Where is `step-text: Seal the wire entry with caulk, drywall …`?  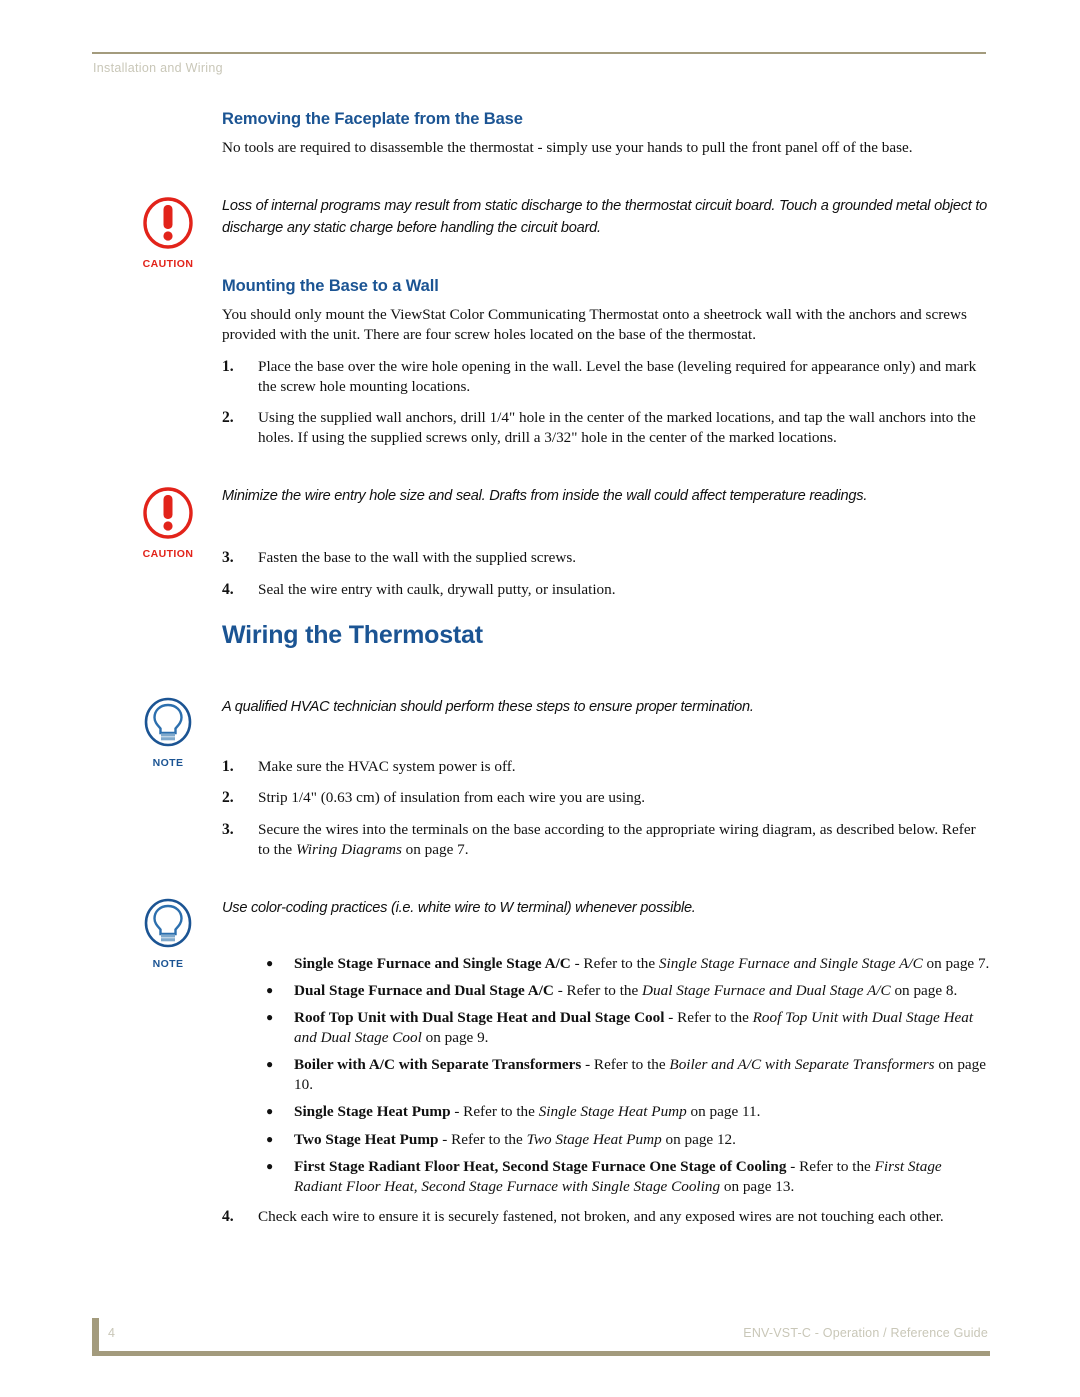
step-text: Seal the wire entry with caulk, drywall … is located at coordinates (437, 589).